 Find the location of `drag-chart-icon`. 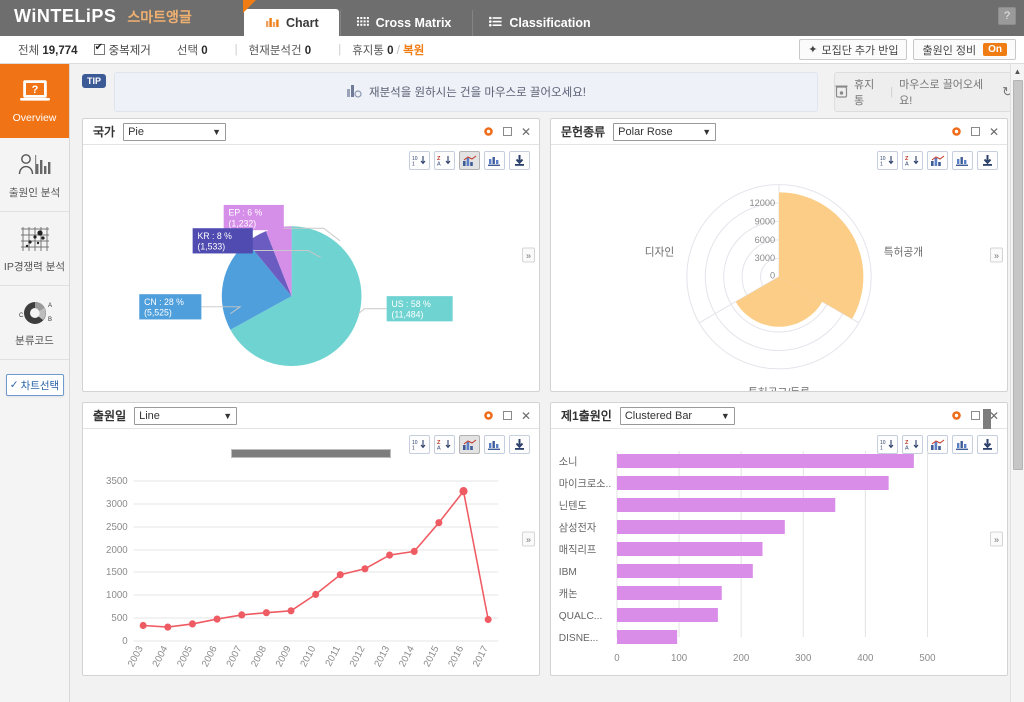

drag-chart-icon is located at coordinates (354, 92).